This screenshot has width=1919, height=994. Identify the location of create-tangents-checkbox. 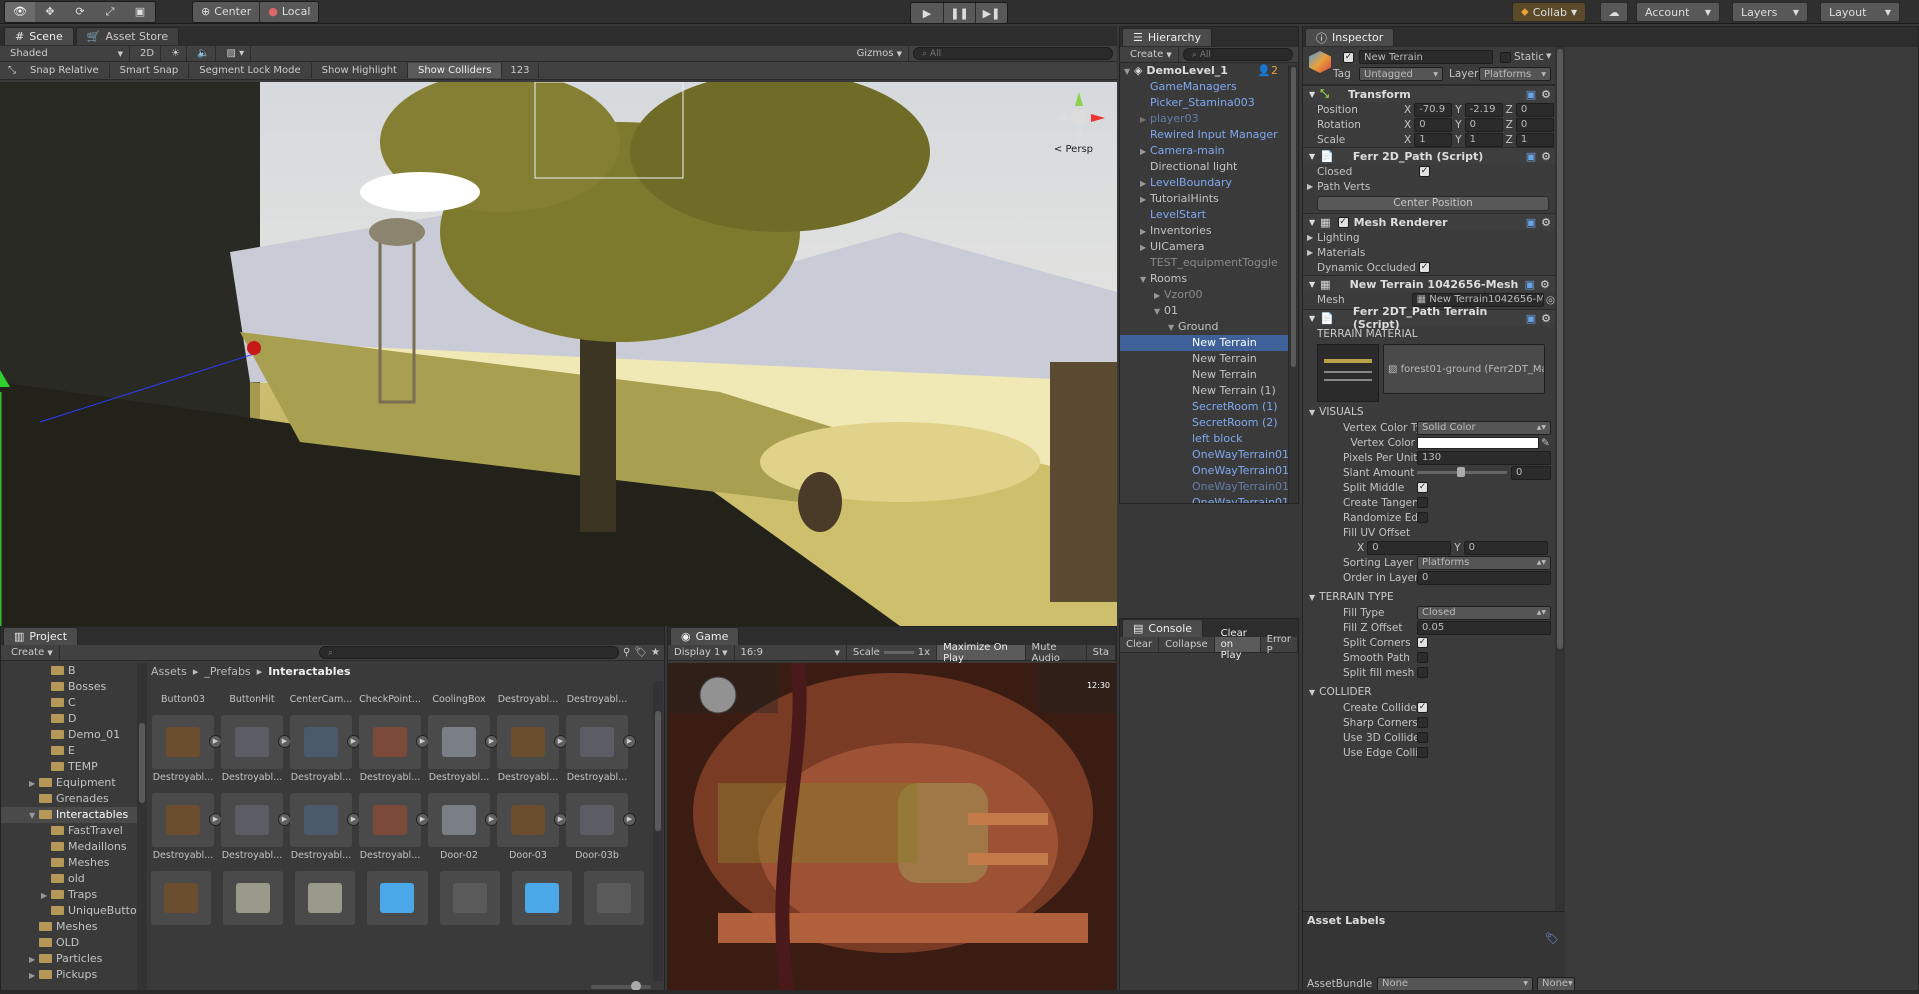
(1422, 502).